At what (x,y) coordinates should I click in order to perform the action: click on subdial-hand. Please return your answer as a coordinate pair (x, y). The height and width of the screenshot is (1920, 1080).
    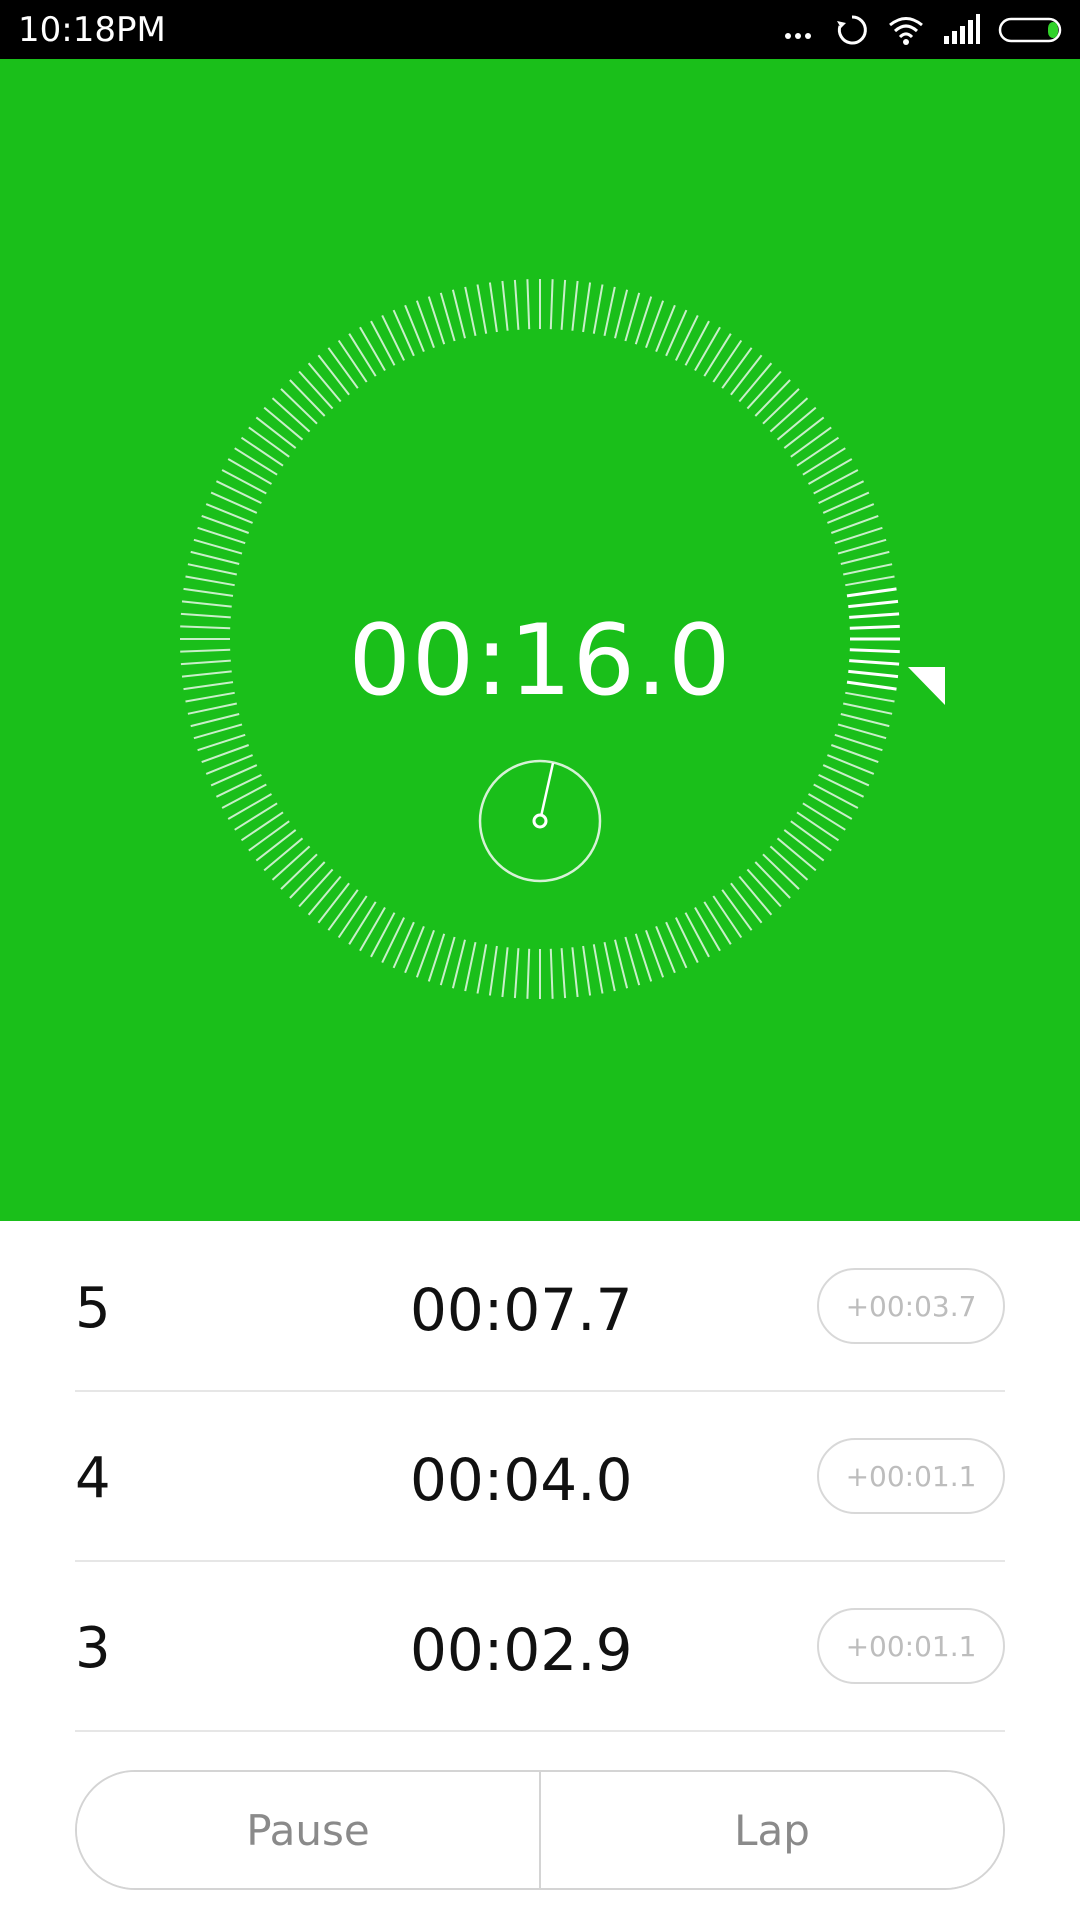
    Looking at the image, I should click on (546, 792).